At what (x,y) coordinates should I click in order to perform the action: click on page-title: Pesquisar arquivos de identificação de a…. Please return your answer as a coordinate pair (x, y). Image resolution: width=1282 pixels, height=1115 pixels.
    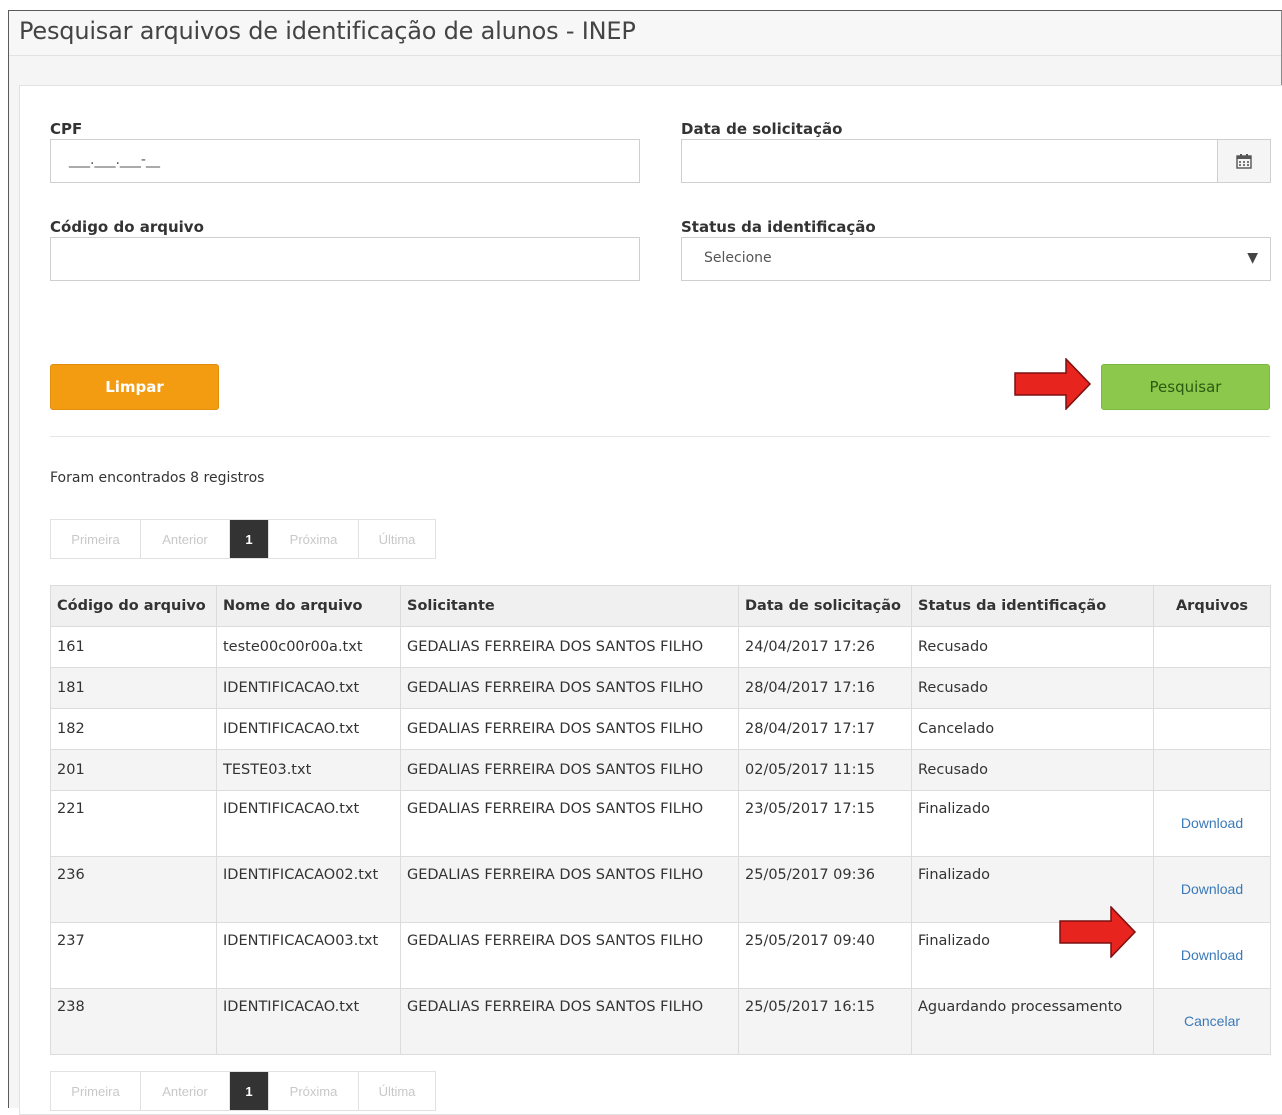
    Looking at the image, I should click on (327, 31).